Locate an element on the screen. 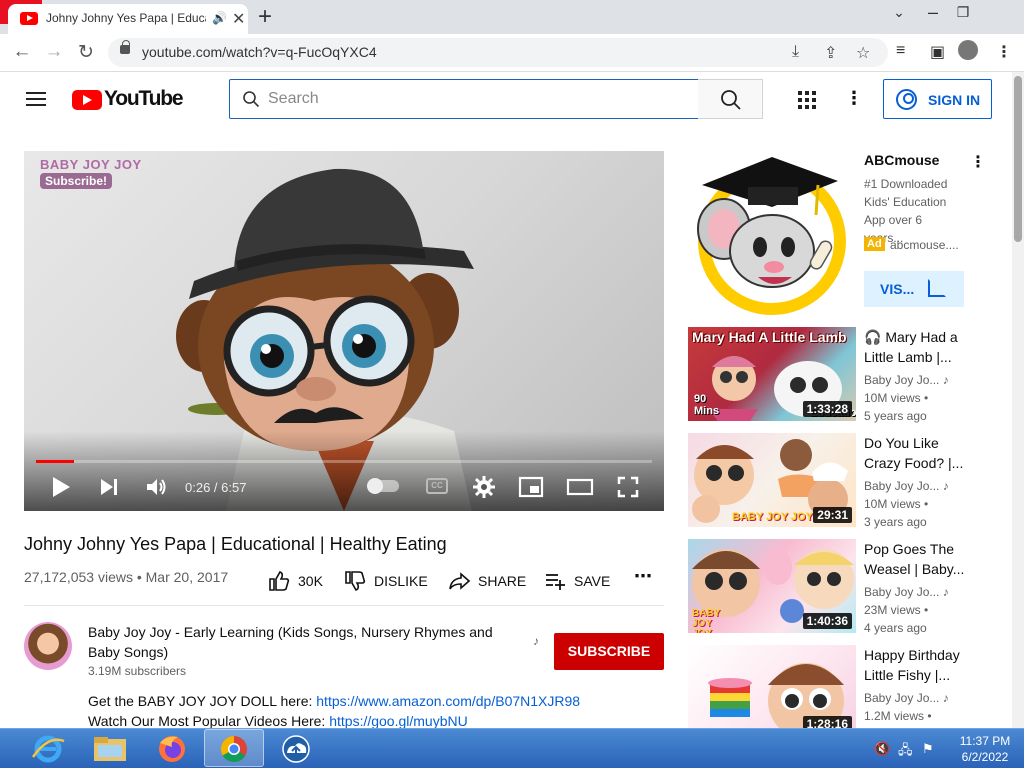 This screenshot has height=768, width=1024. description-link: https://www.amazon.com/dp/B07N1XJR98 is located at coordinates (448, 701).